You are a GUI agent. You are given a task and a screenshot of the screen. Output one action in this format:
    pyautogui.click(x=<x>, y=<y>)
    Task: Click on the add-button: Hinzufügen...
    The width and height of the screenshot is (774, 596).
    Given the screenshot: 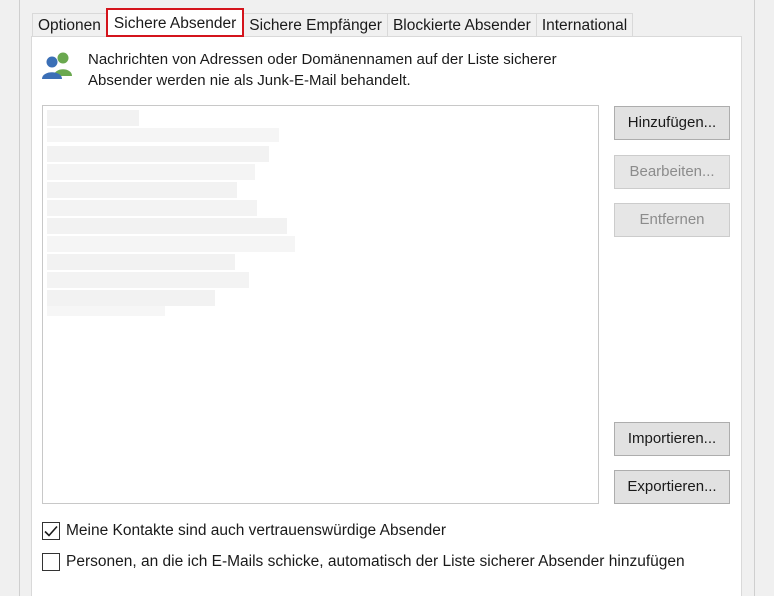 What is the action you would take?
    pyautogui.click(x=672, y=123)
    